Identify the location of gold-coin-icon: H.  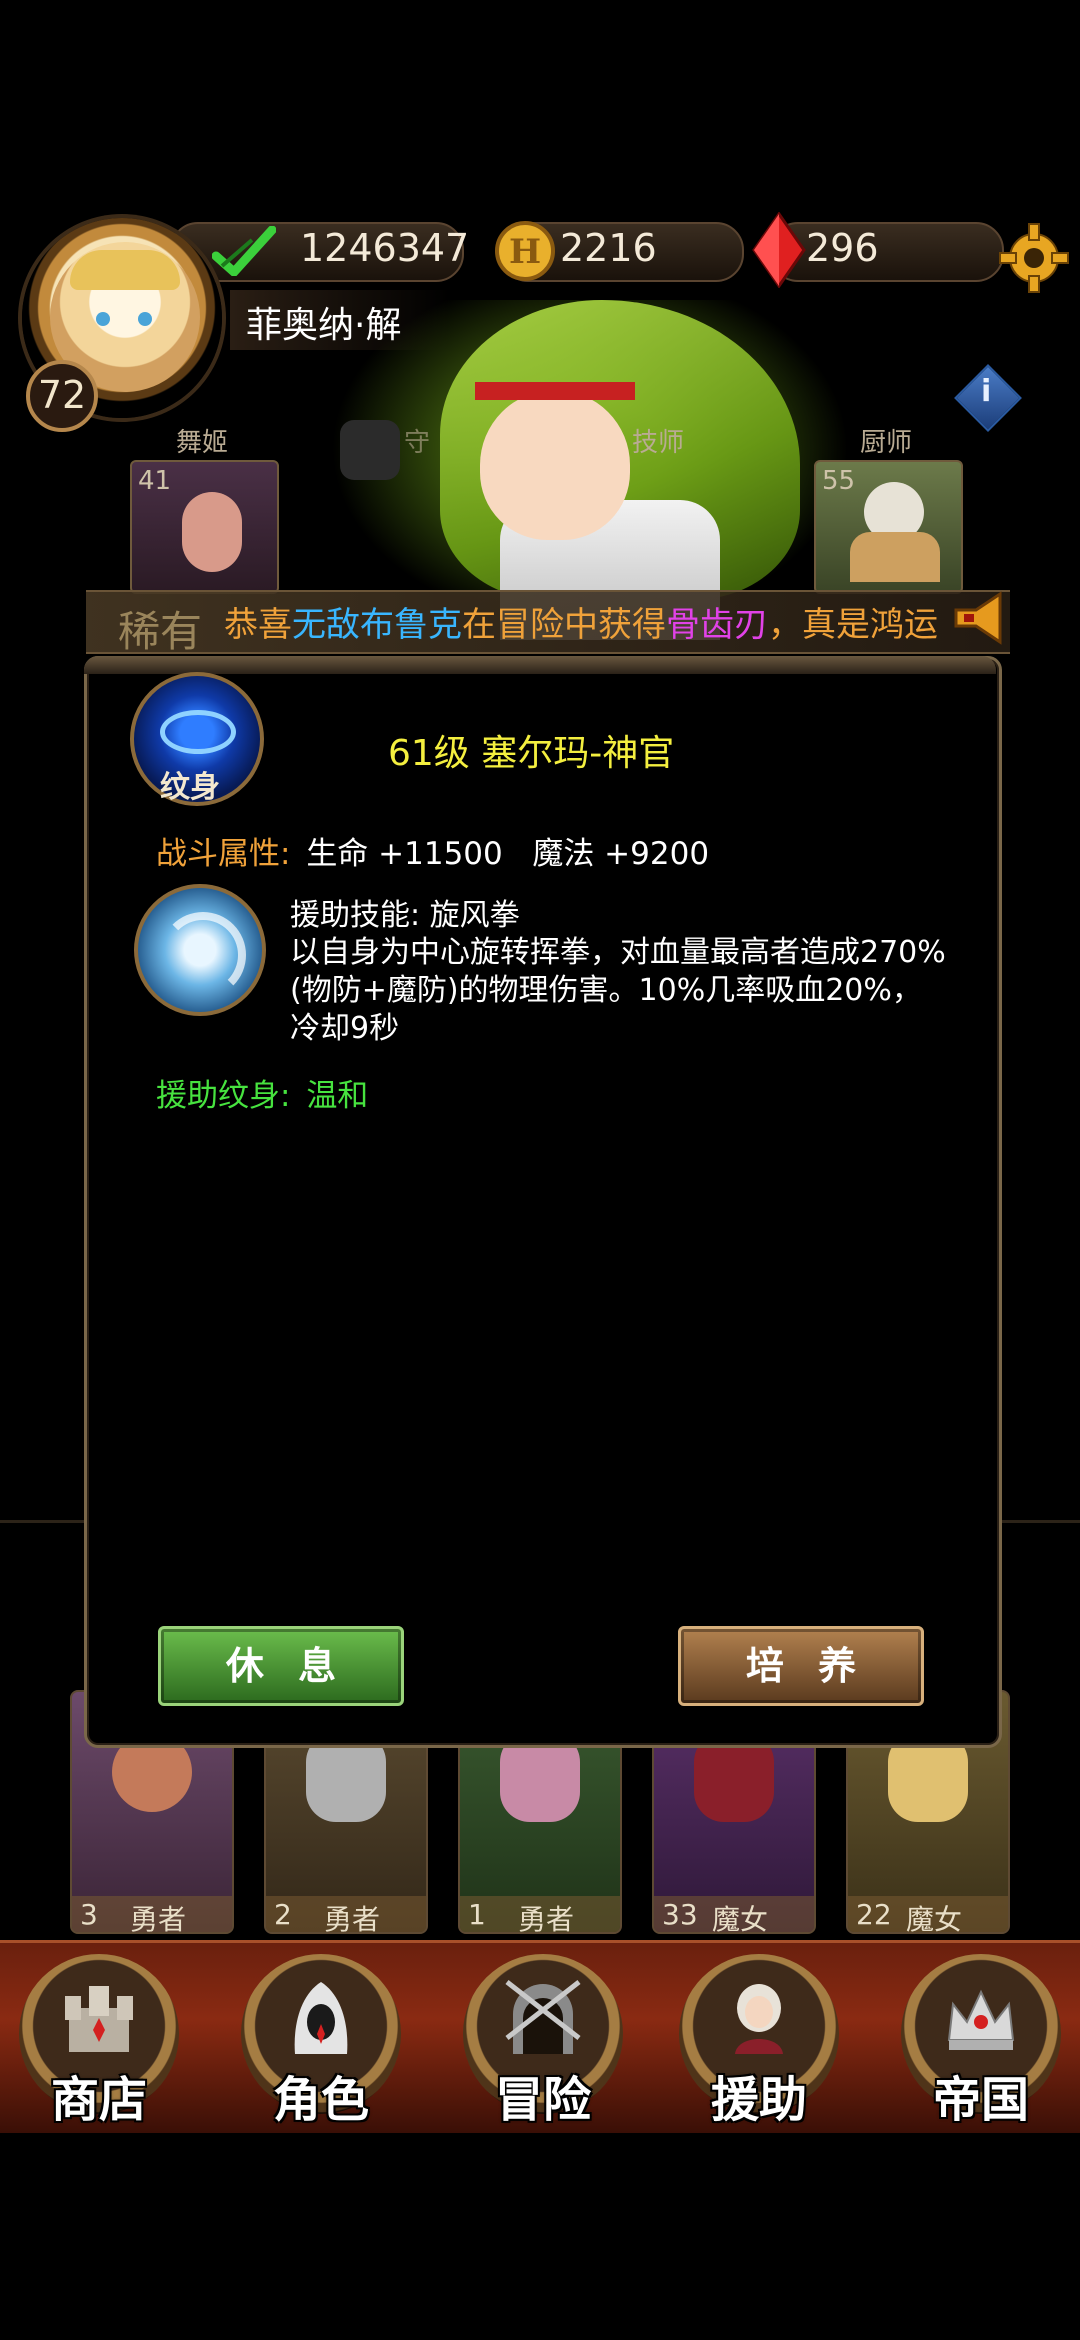
(525, 251).